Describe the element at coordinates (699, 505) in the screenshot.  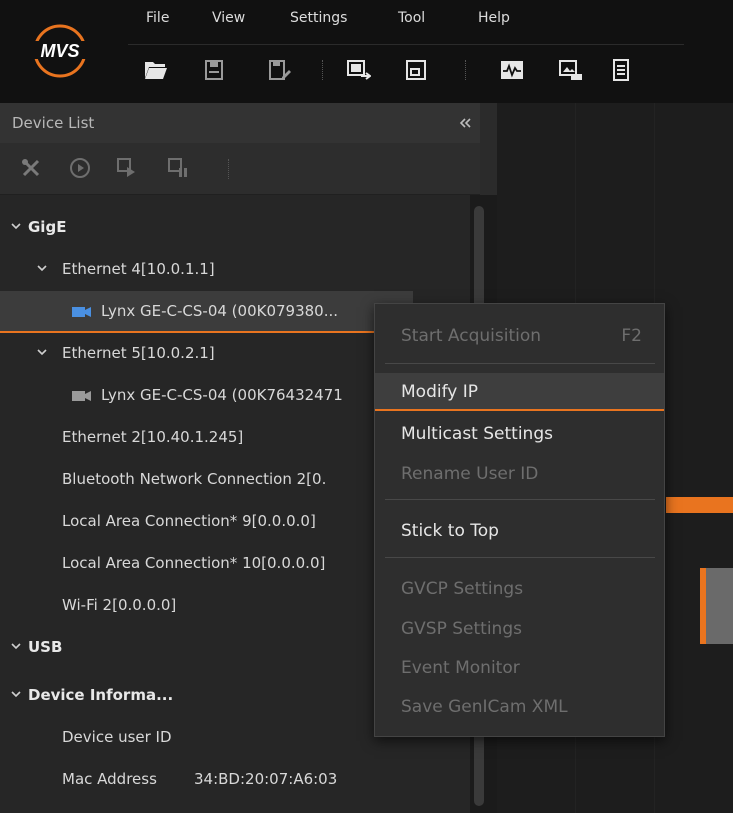
I see `viewer-image-fragment` at that location.